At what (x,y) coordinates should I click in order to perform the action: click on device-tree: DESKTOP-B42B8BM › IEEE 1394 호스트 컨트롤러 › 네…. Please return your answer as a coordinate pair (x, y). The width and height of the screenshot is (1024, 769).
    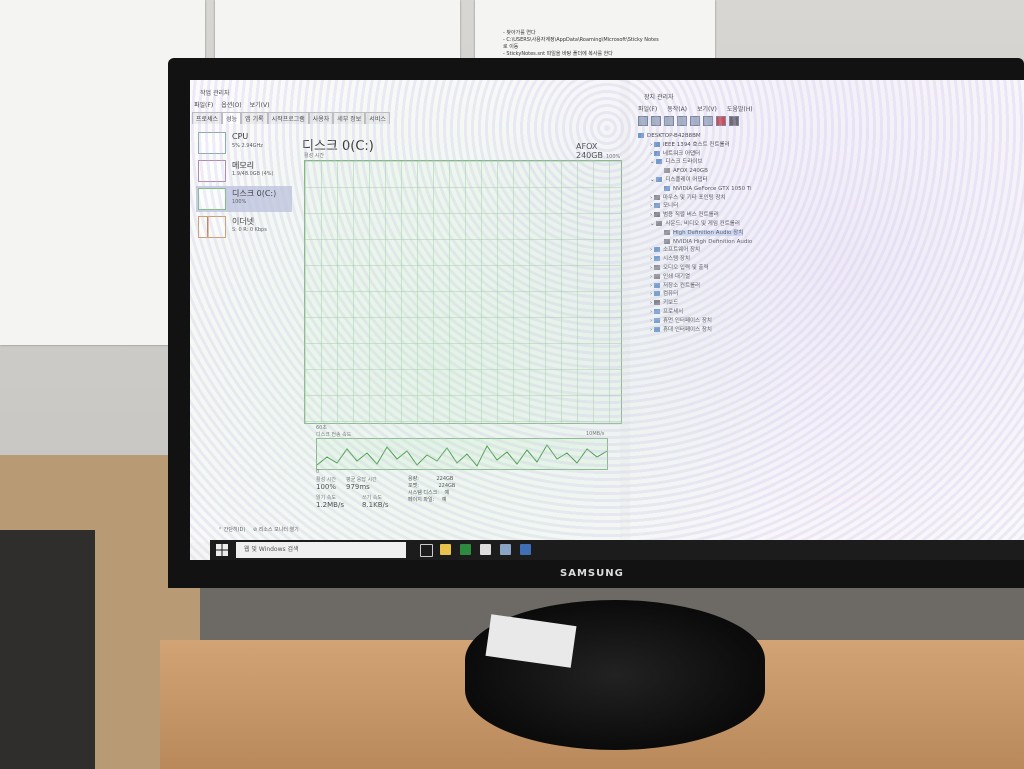
    Looking at the image, I should click on (823, 233).